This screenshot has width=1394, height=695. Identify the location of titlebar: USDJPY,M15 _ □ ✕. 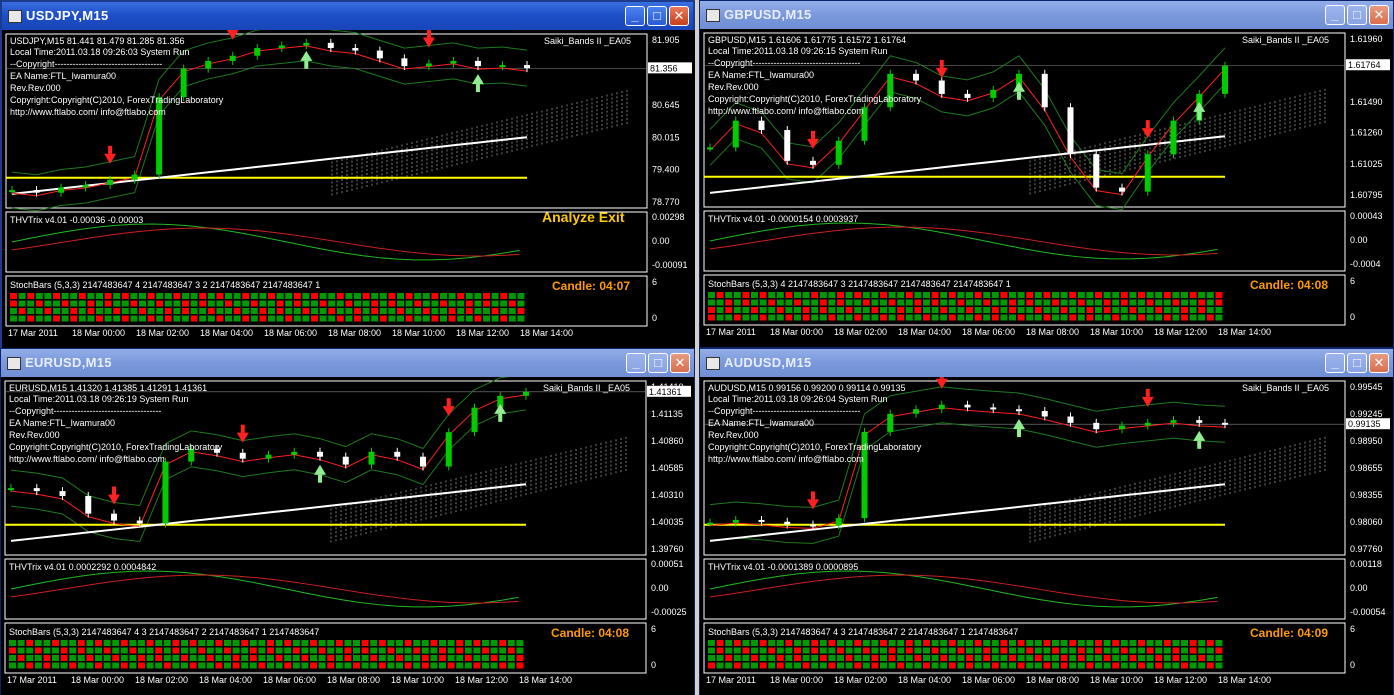
(347, 16).